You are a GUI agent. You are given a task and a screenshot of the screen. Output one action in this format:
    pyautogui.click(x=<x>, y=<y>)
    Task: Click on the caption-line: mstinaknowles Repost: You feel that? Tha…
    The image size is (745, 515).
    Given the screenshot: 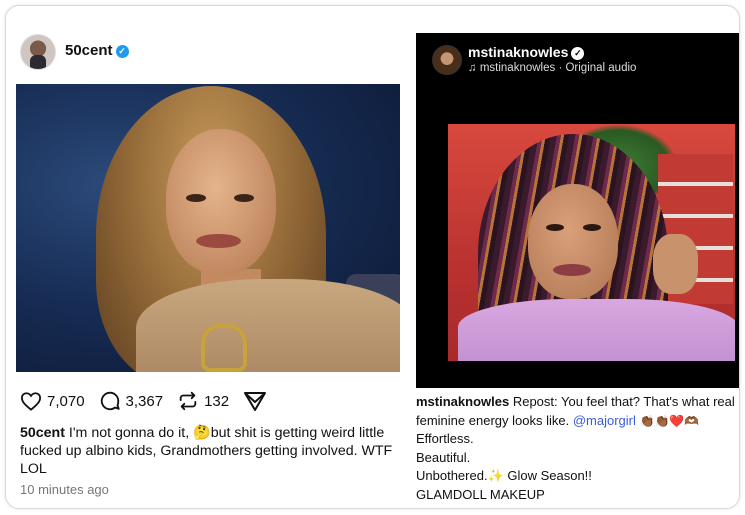 What is the action you would take?
    pyautogui.click(x=577, y=411)
    